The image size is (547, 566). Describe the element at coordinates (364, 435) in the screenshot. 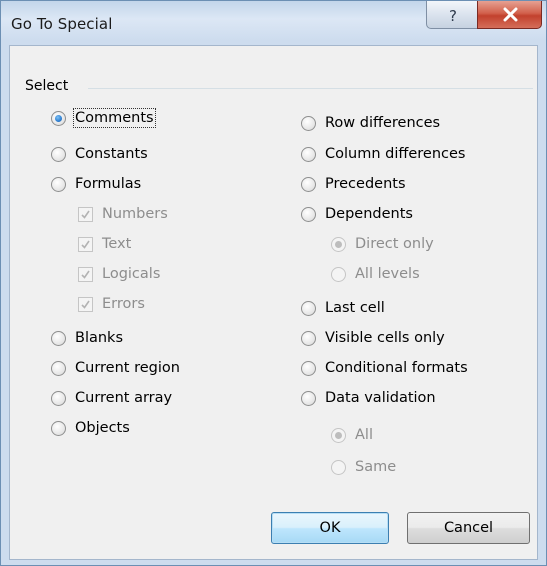

I see `option-label: All` at that location.